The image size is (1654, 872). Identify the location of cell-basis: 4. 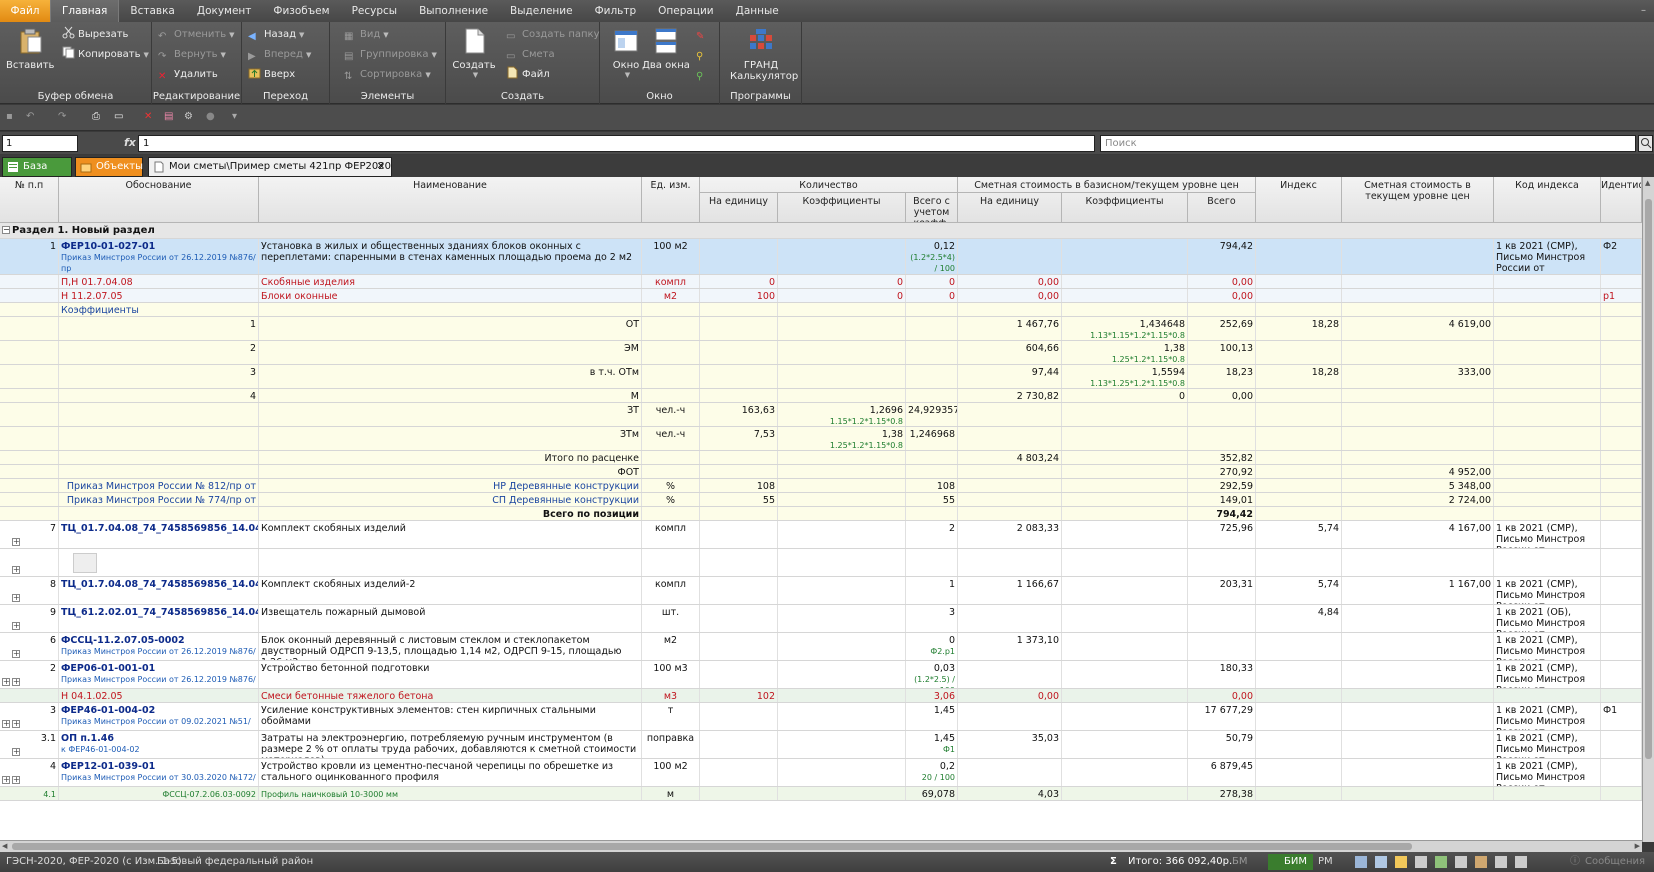
(159, 395).